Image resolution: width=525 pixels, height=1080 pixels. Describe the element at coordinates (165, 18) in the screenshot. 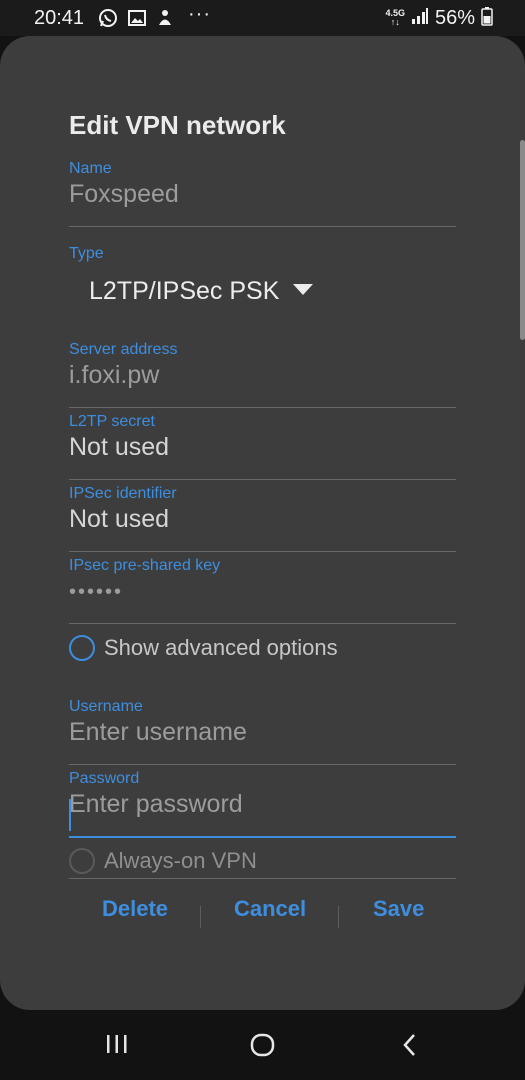

I see `app-notification-icon` at that location.